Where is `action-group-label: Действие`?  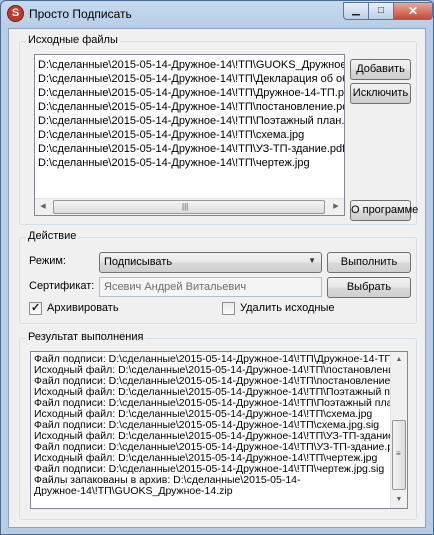 action-group-label: Действие is located at coordinates (52, 236).